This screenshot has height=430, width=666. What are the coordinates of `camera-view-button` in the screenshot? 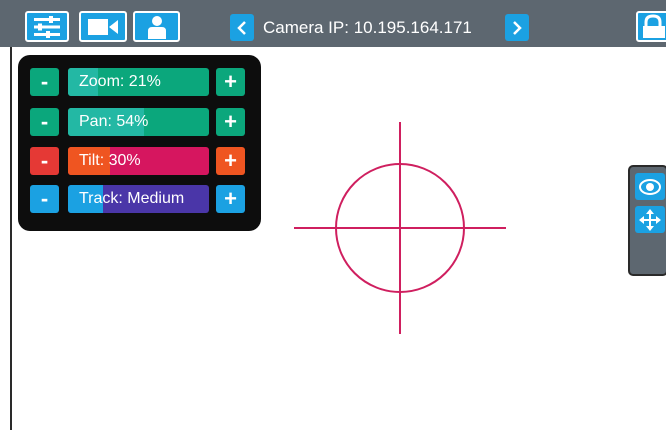 It's located at (103, 26).